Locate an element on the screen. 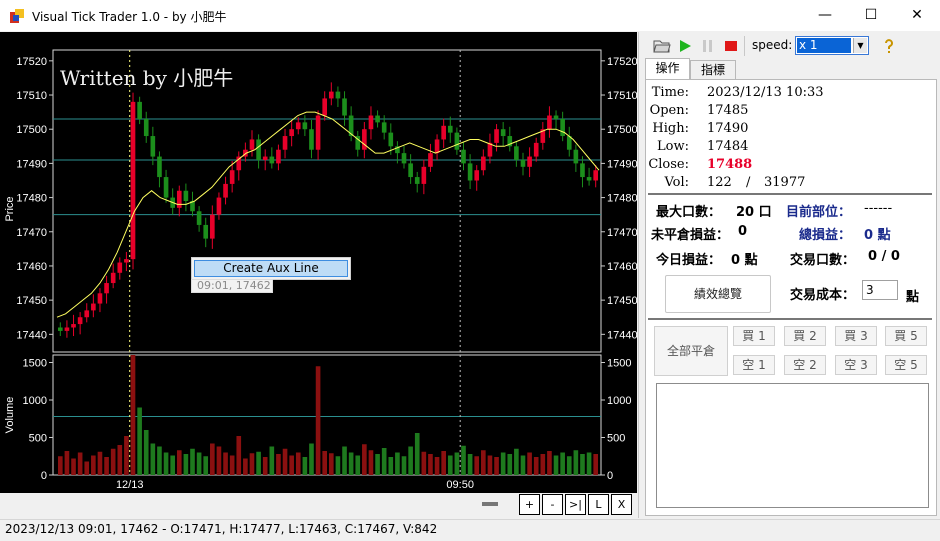 Image resolution: width=940 pixels, height=541 pixels. sell-1-button: 空 1 is located at coordinates (754, 365).